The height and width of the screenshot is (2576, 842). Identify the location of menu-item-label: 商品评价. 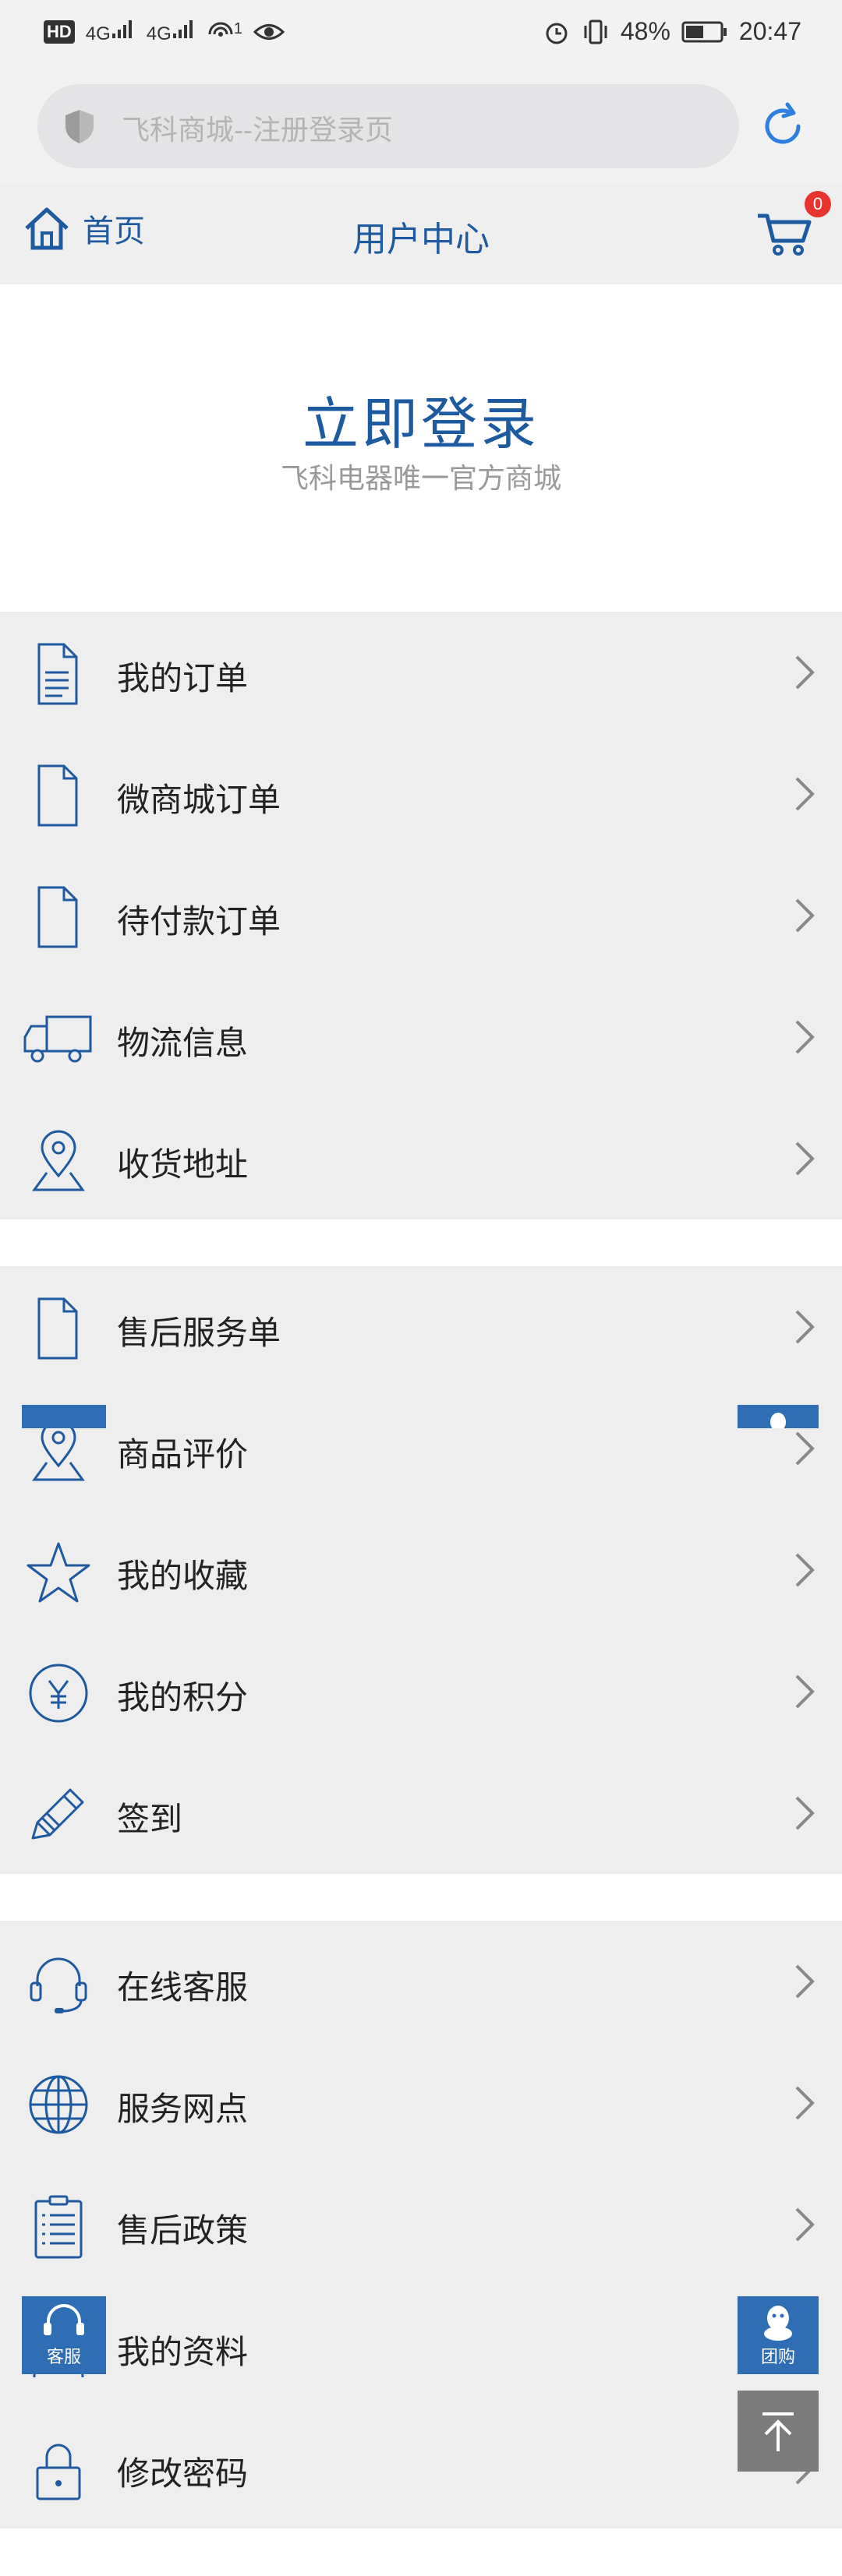
(183, 1454).